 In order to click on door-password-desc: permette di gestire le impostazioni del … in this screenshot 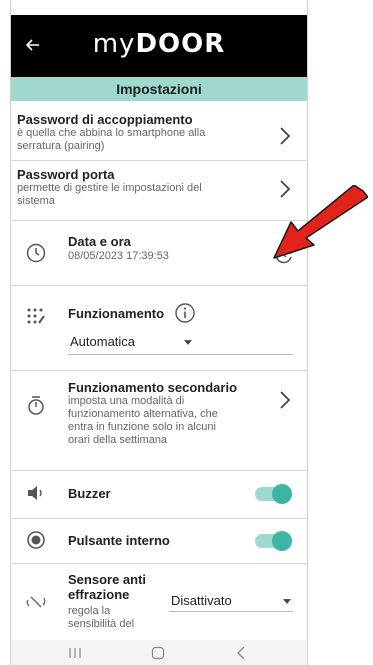, I will do `click(109, 194)`.